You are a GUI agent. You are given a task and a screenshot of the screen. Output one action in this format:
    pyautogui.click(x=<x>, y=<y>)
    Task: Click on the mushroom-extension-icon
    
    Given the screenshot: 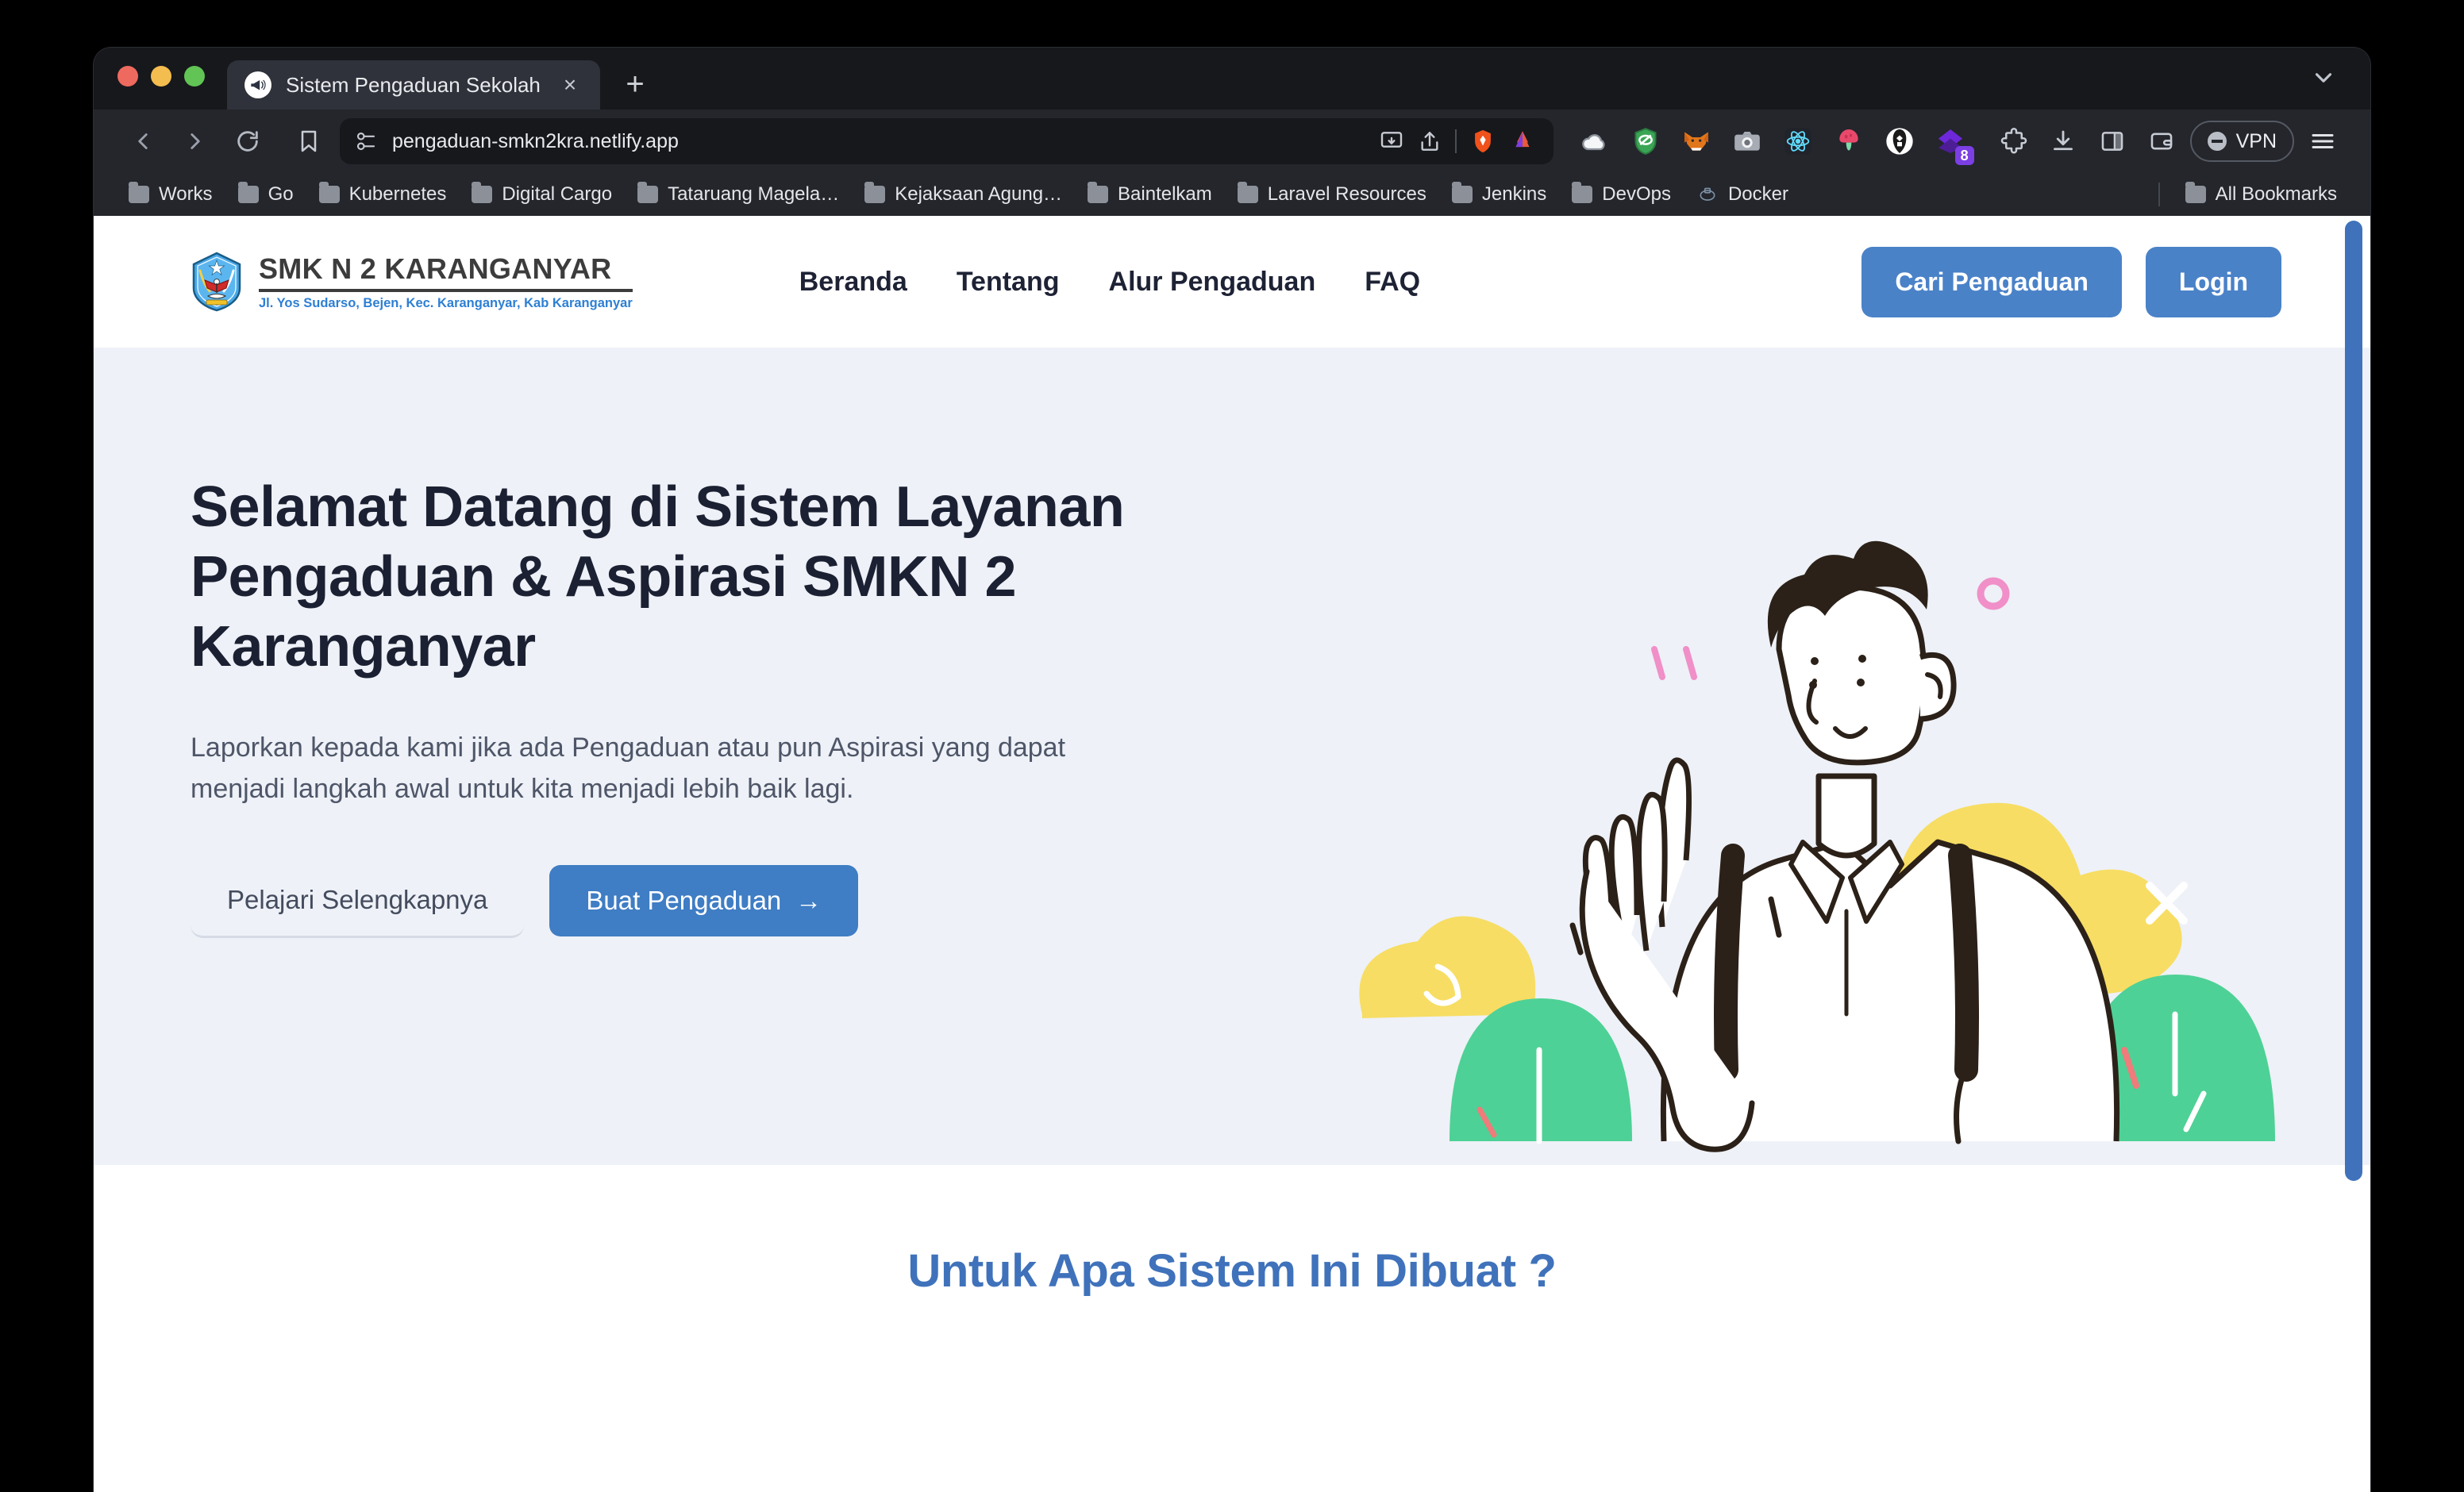 What is the action you would take?
    pyautogui.click(x=1848, y=141)
    